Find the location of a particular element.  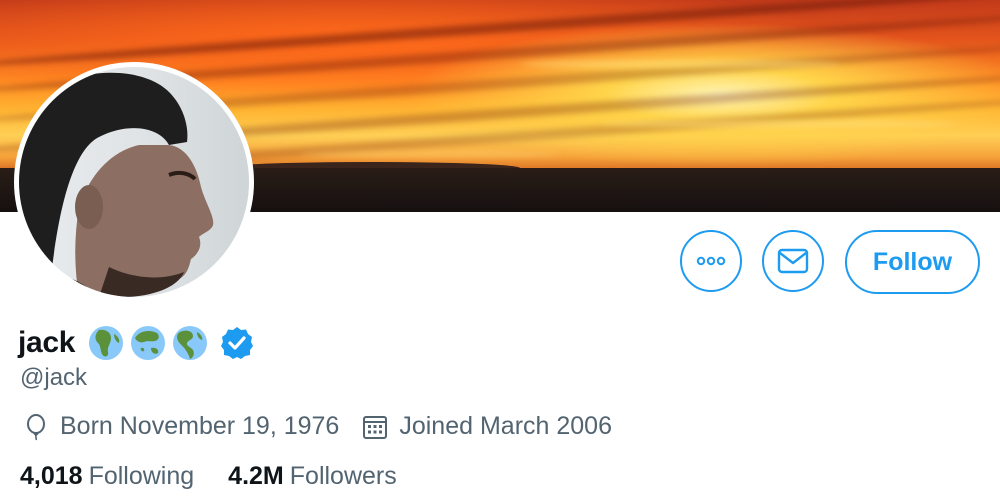

following-count: 4,018 is located at coordinates (51, 476).